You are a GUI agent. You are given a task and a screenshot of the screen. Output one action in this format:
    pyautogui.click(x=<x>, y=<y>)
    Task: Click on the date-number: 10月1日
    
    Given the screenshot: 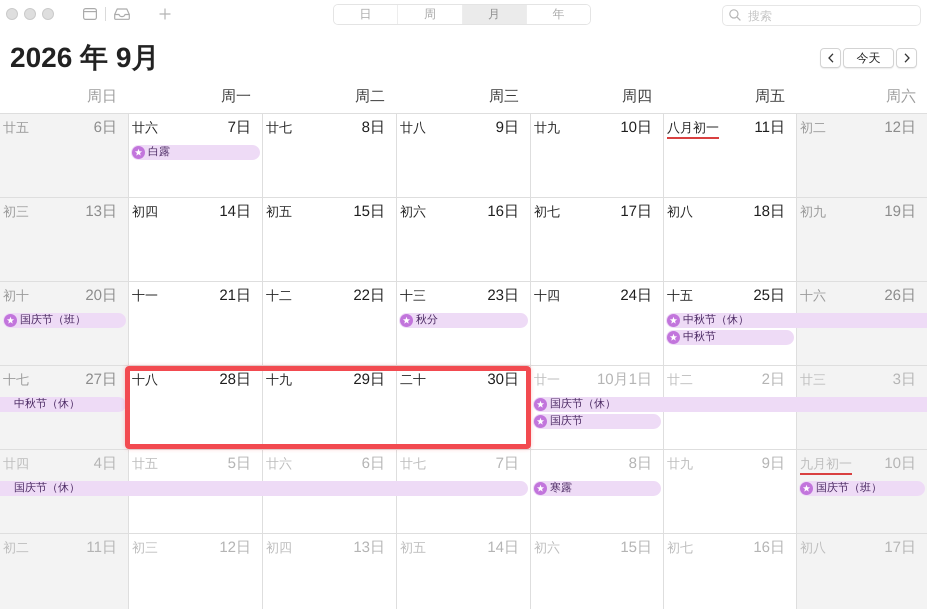 What is the action you would take?
    pyautogui.click(x=624, y=380)
    